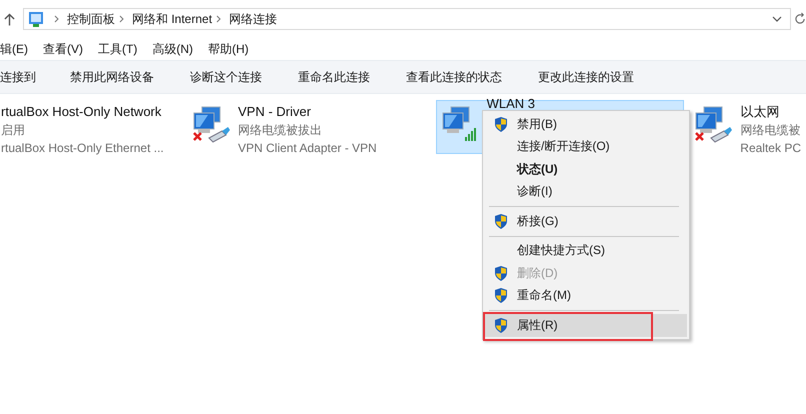  Describe the element at coordinates (307, 148) in the screenshot. I see `adapter-device: VPN Client Adapter - VPN` at that location.